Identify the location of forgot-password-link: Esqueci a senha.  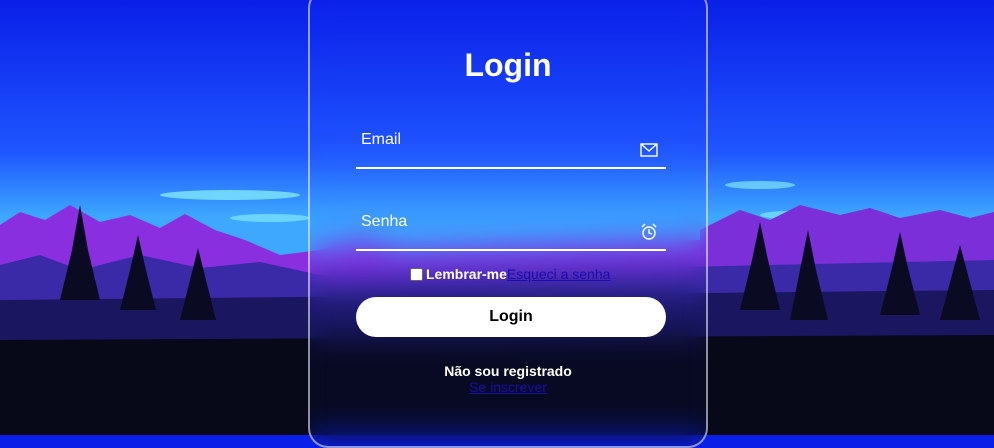
(559, 274).